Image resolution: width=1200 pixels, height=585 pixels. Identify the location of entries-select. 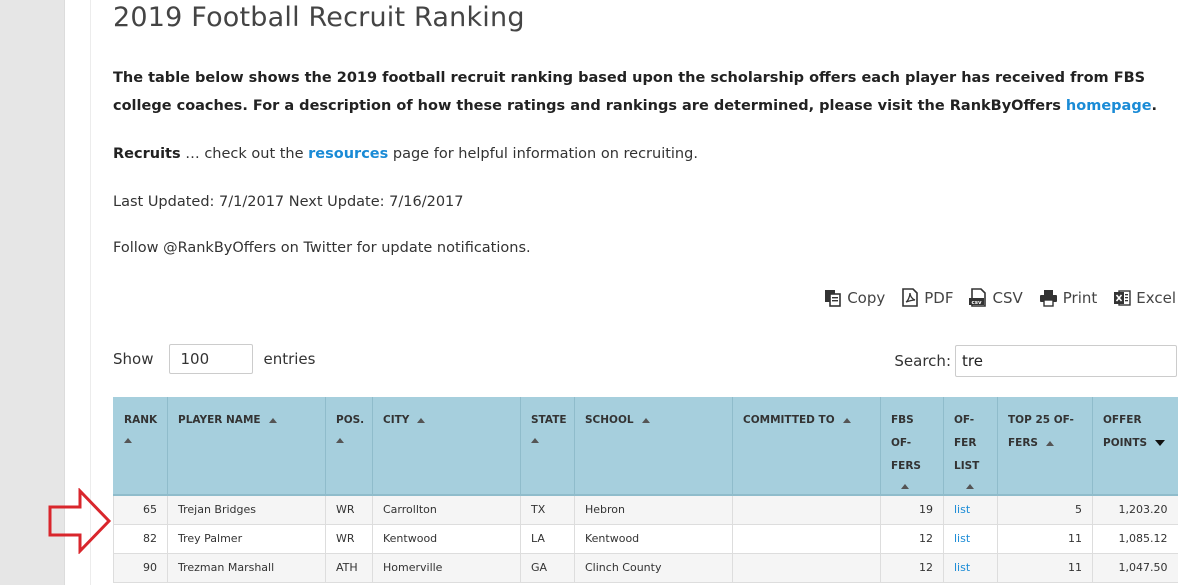
(211, 359).